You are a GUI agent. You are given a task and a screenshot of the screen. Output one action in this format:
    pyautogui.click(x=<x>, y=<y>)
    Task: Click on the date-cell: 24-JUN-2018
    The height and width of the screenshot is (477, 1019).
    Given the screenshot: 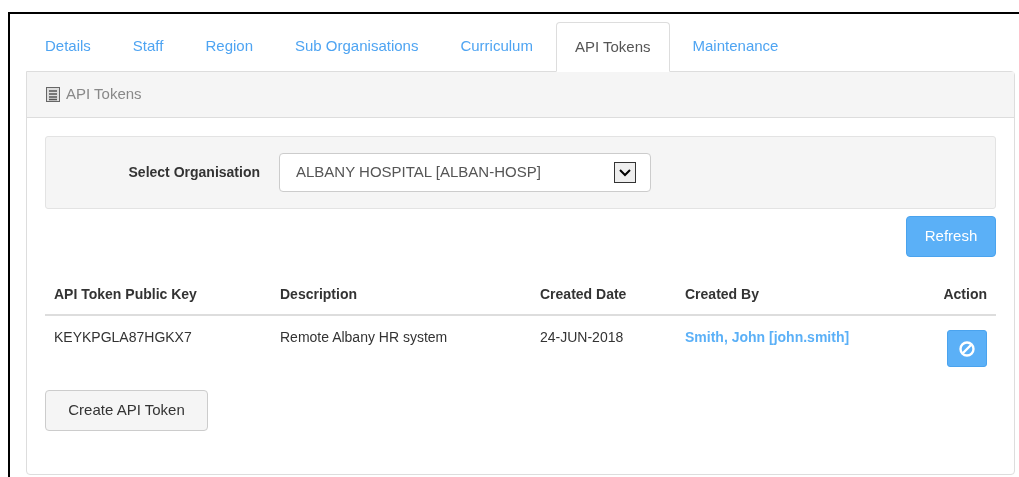 What is the action you would take?
    pyautogui.click(x=582, y=337)
    